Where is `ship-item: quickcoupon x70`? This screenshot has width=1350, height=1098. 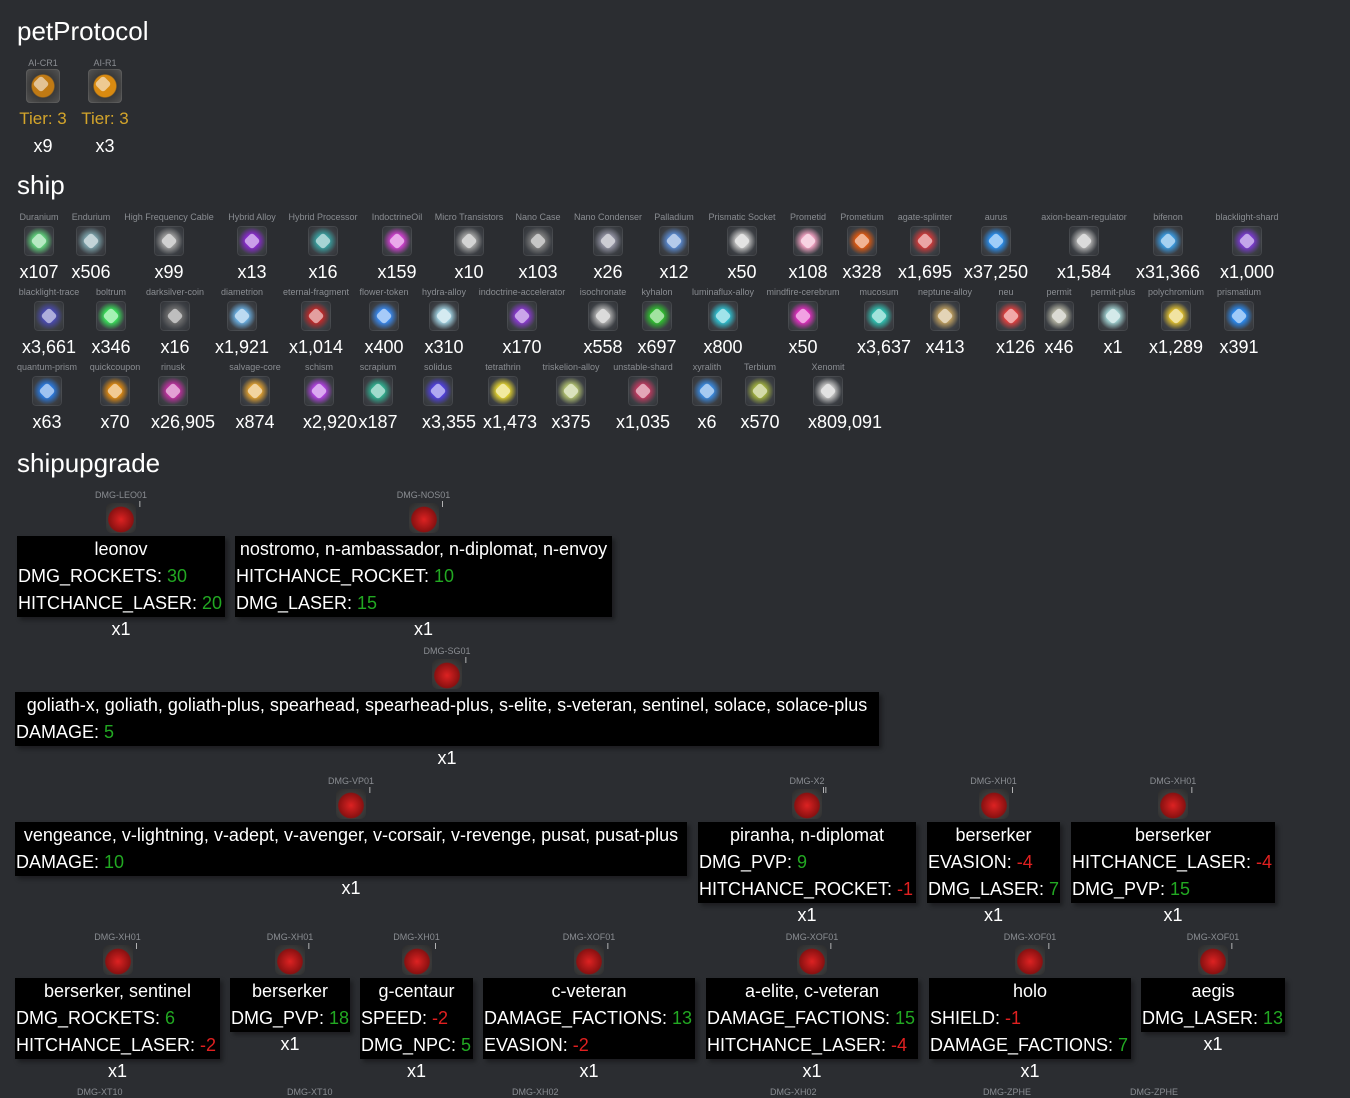
ship-item: quickcoupon x70 is located at coordinates (115, 397).